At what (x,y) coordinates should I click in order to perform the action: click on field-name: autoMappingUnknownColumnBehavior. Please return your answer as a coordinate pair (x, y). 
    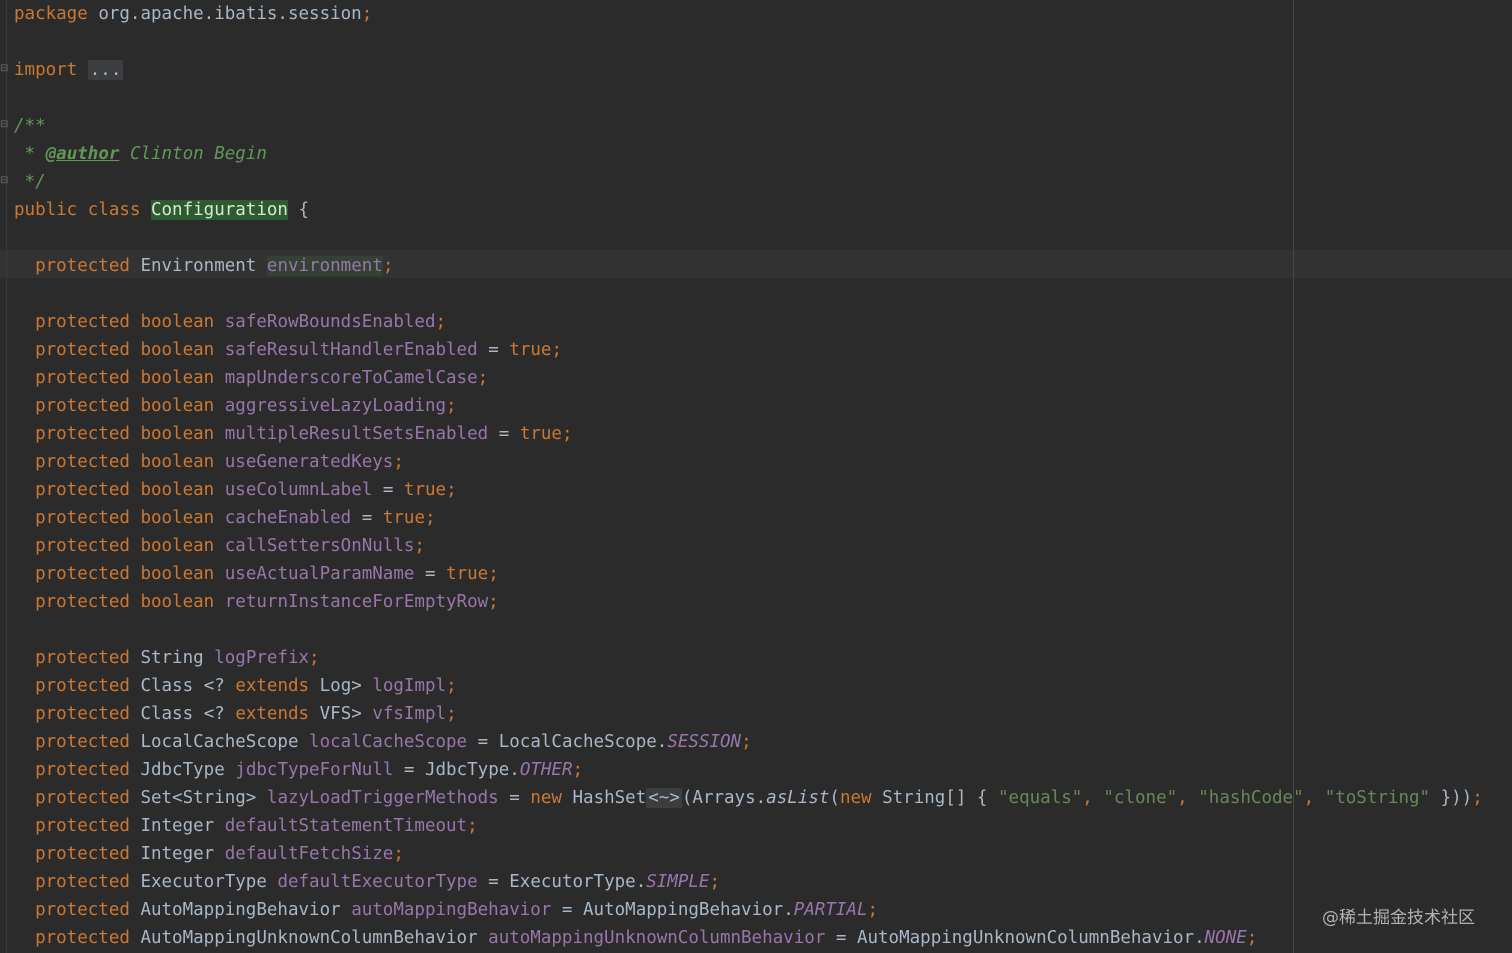
    Looking at the image, I should click on (656, 938).